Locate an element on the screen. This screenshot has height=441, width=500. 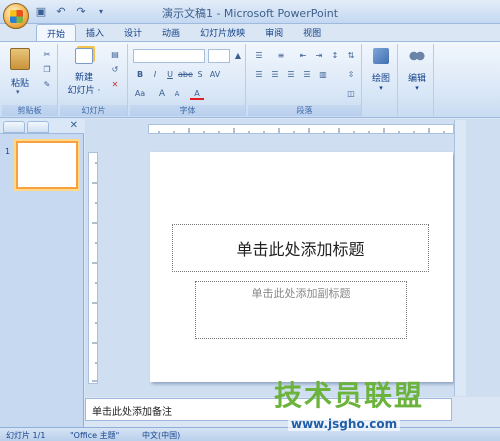
outline-tab is located at coordinates (38, 127).